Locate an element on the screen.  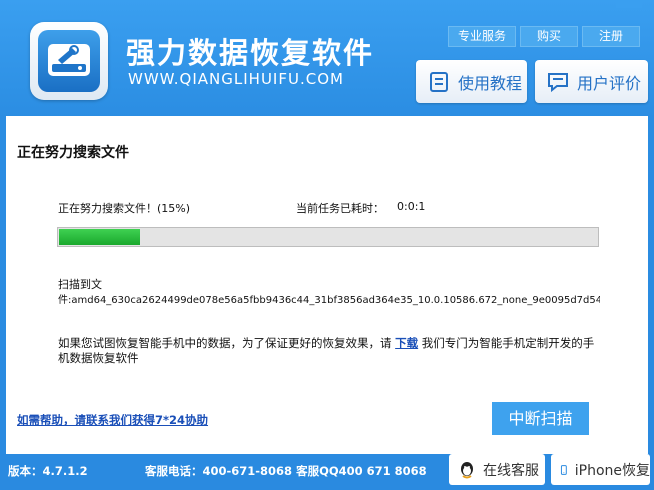
scan-status: 正在努力搜索文件！(15%) is located at coordinates (124, 208).